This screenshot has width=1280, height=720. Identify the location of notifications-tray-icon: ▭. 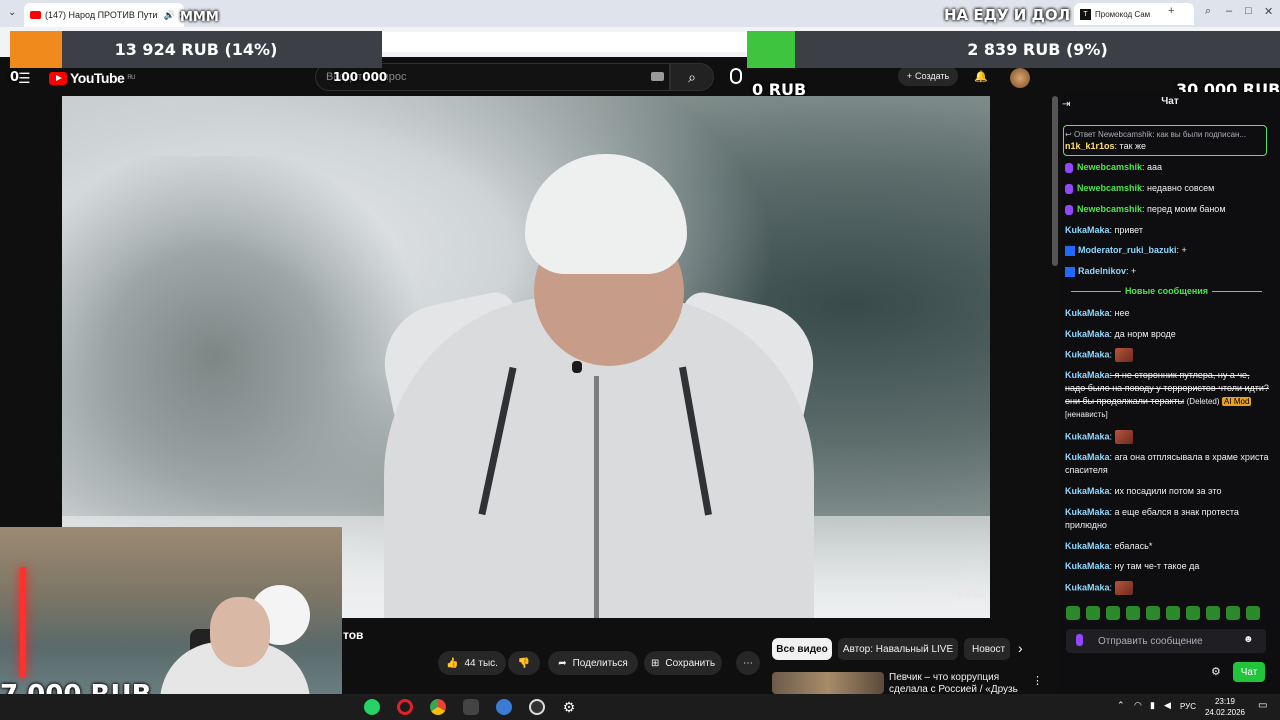
(1262, 705).